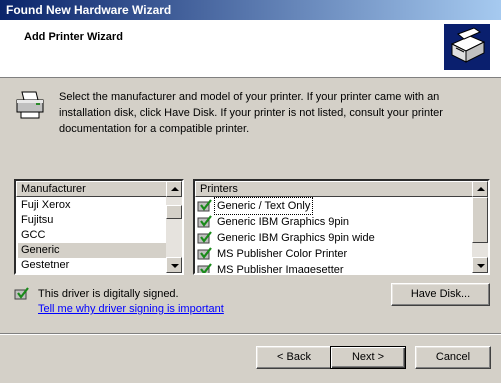  I want to click on printer-item-label: Generic / Text Only, so click(263, 206).